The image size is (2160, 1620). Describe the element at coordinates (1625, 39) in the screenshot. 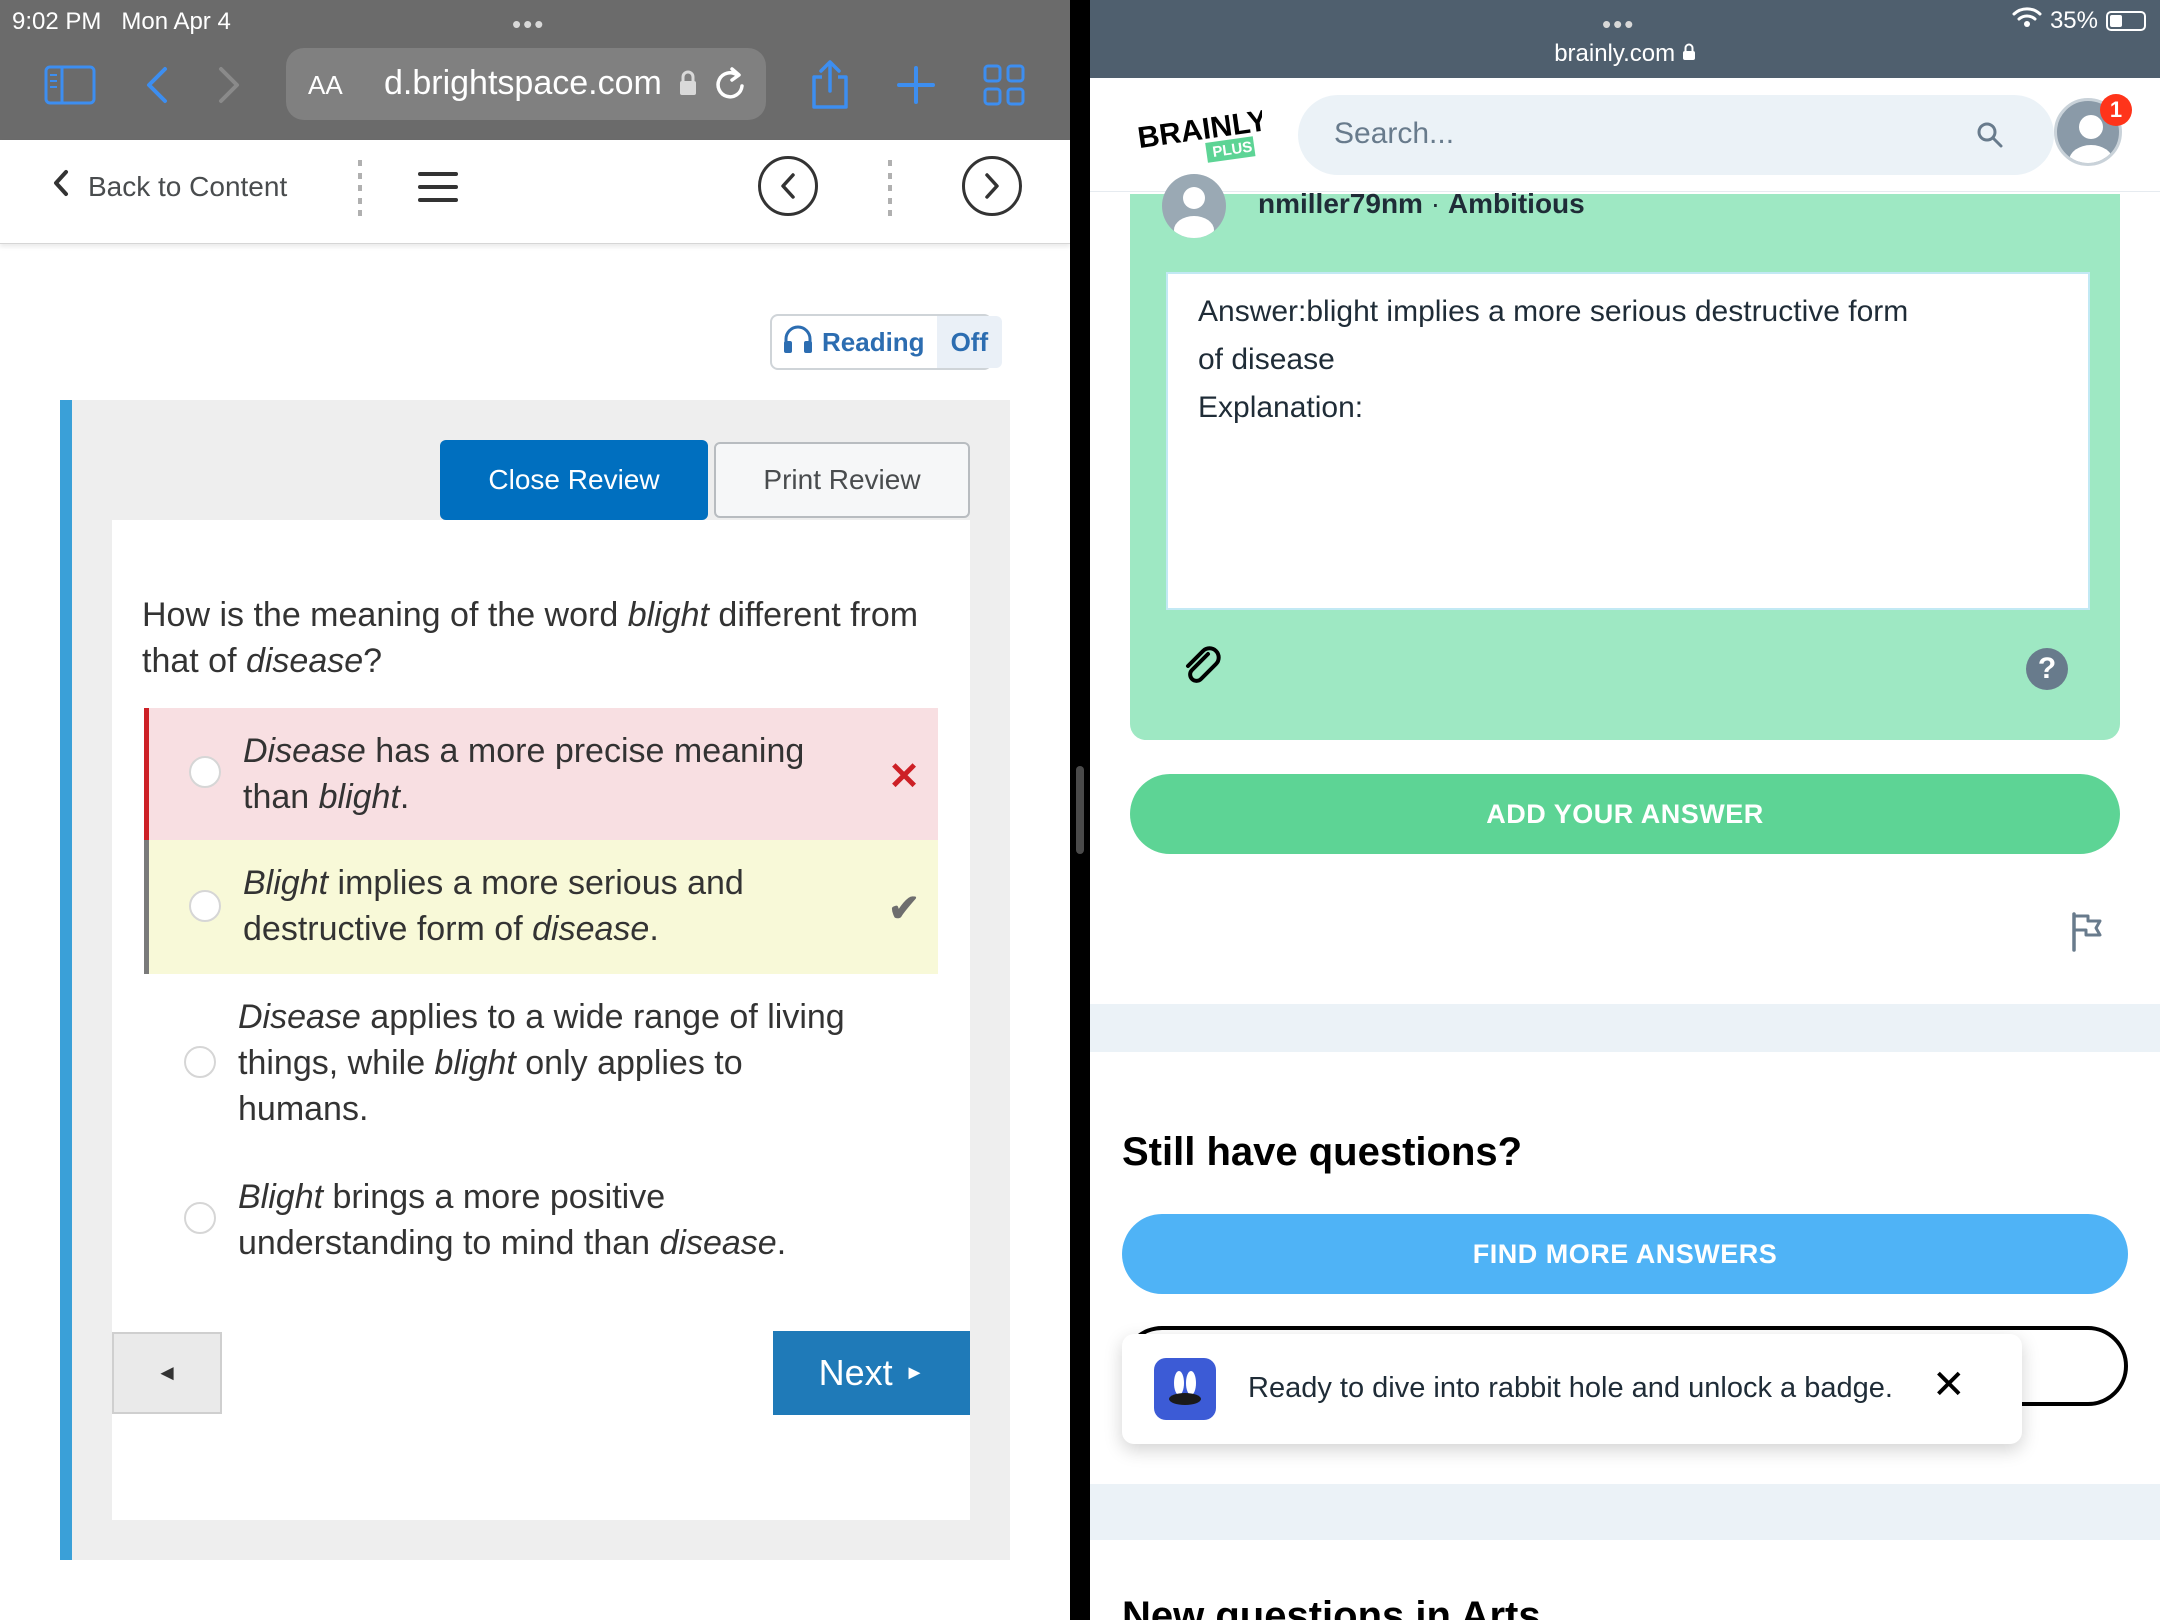

I see `safari-compact-bar: ••• brainly.com 35%` at that location.